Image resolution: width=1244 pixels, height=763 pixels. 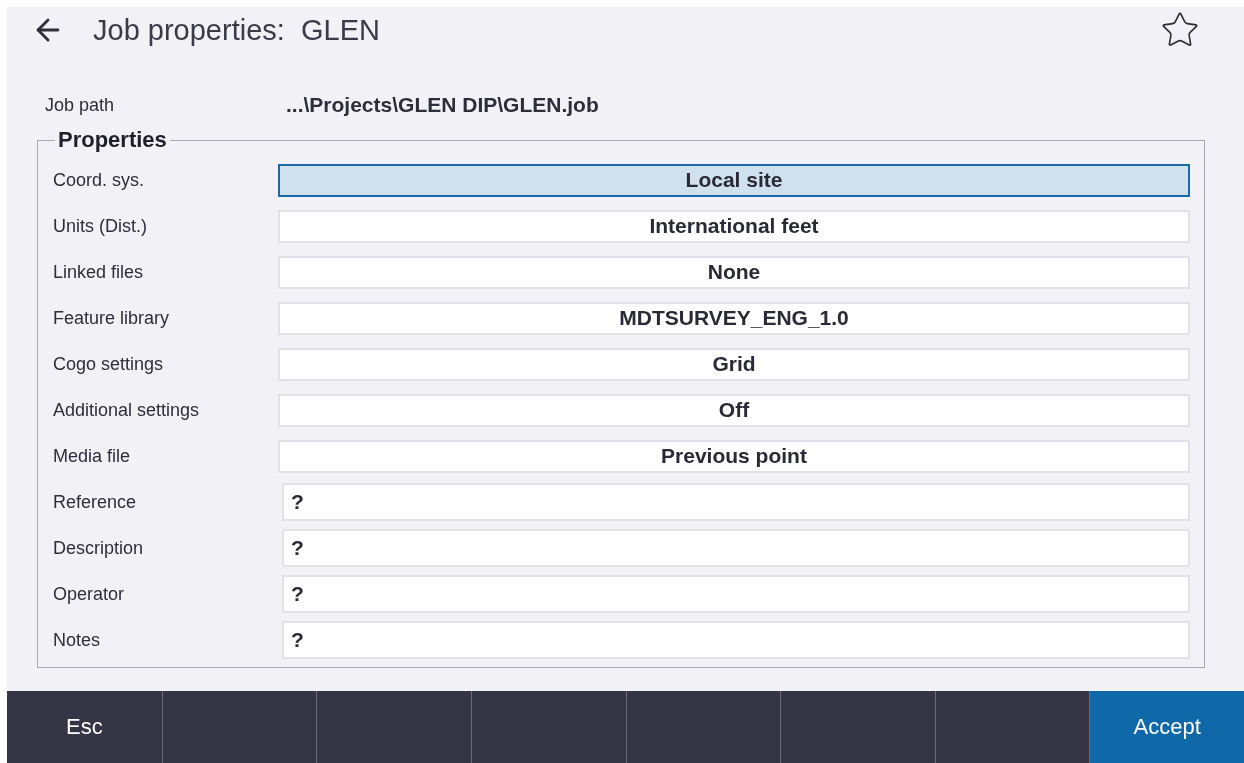 I want to click on property-label: Cogo settings, so click(x=109, y=364).